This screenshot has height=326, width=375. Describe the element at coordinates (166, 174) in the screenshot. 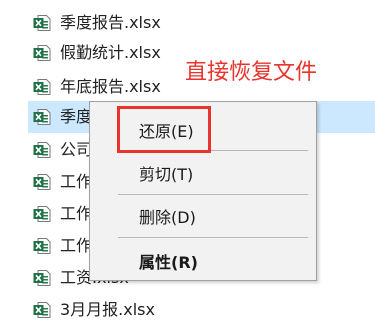

I see `menu-item-label: 剪切(T)` at that location.